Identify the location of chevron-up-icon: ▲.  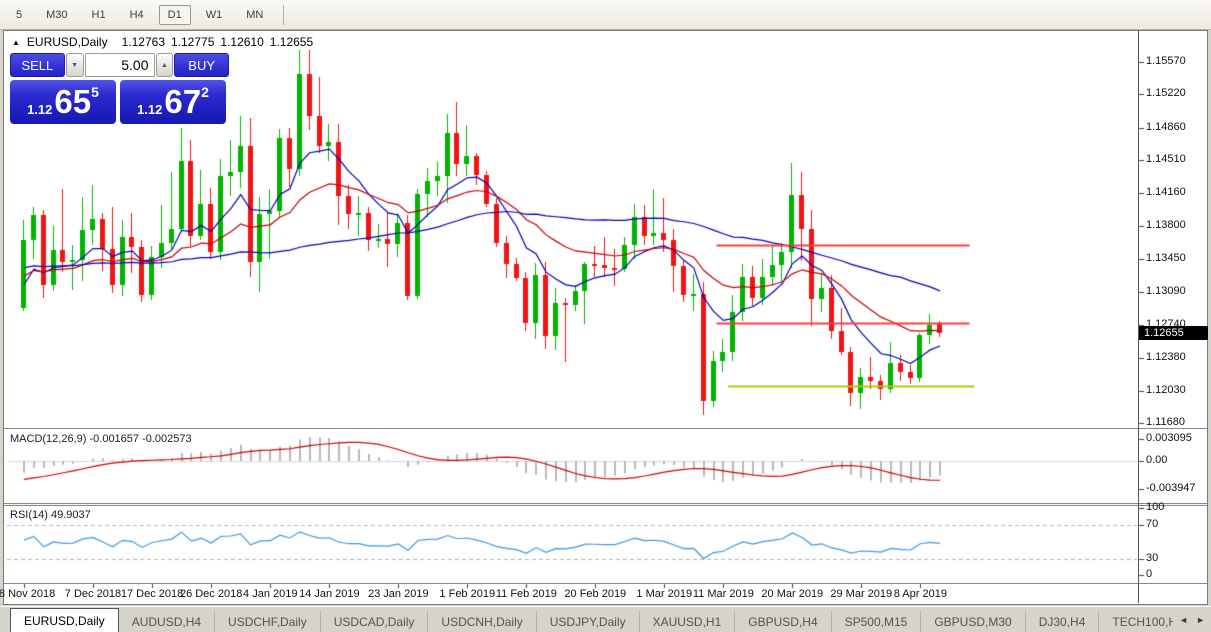
(164, 65).